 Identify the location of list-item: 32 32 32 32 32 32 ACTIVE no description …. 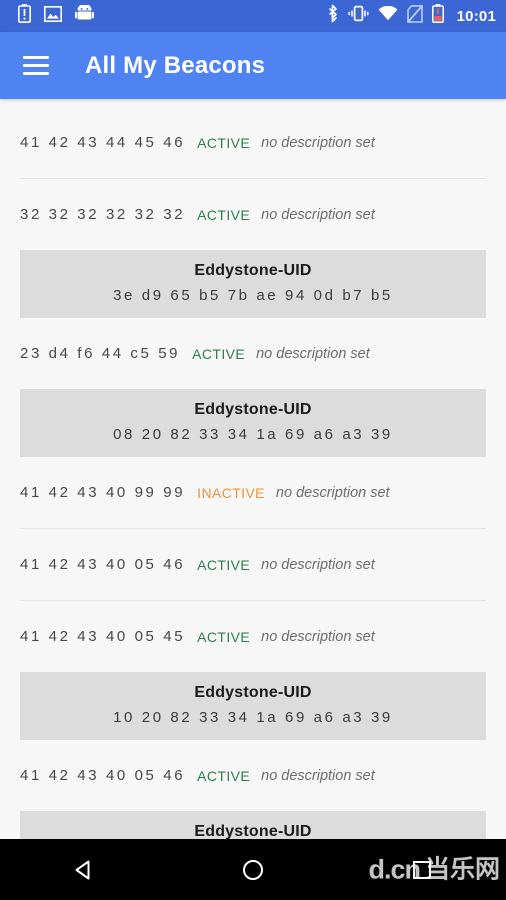
(253, 214).